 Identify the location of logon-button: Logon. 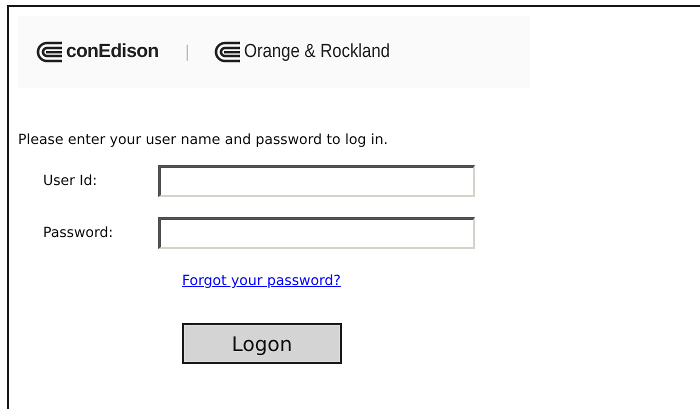
(262, 343).